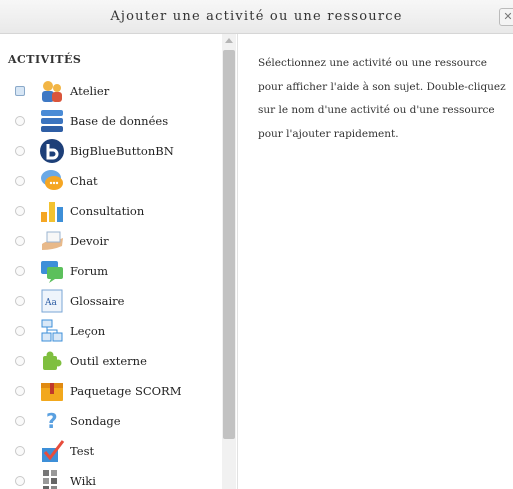 The width and height of the screenshot is (513, 489). What do you see at coordinates (122, 151) in the screenshot?
I see `activity-label: BigBlueButtonBN` at bounding box center [122, 151].